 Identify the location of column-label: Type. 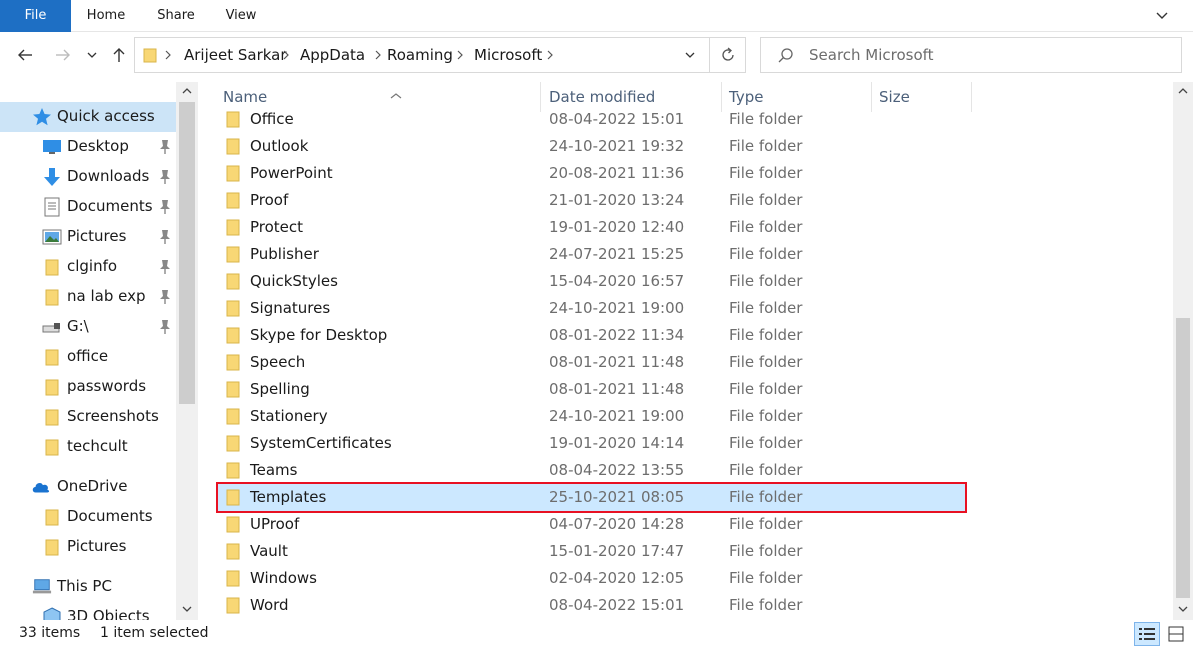
(746, 97).